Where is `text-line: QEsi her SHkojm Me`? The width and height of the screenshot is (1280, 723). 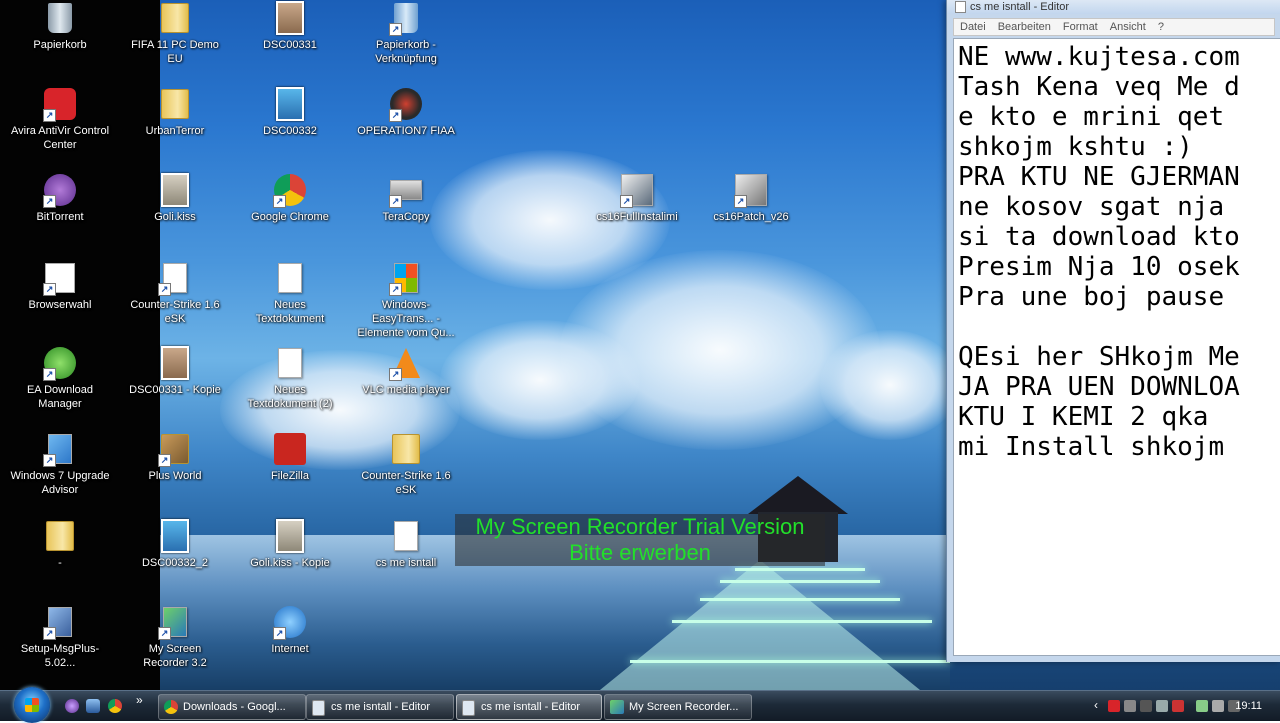
text-line: QEsi her SHkojm Me is located at coordinates (1099, 357).